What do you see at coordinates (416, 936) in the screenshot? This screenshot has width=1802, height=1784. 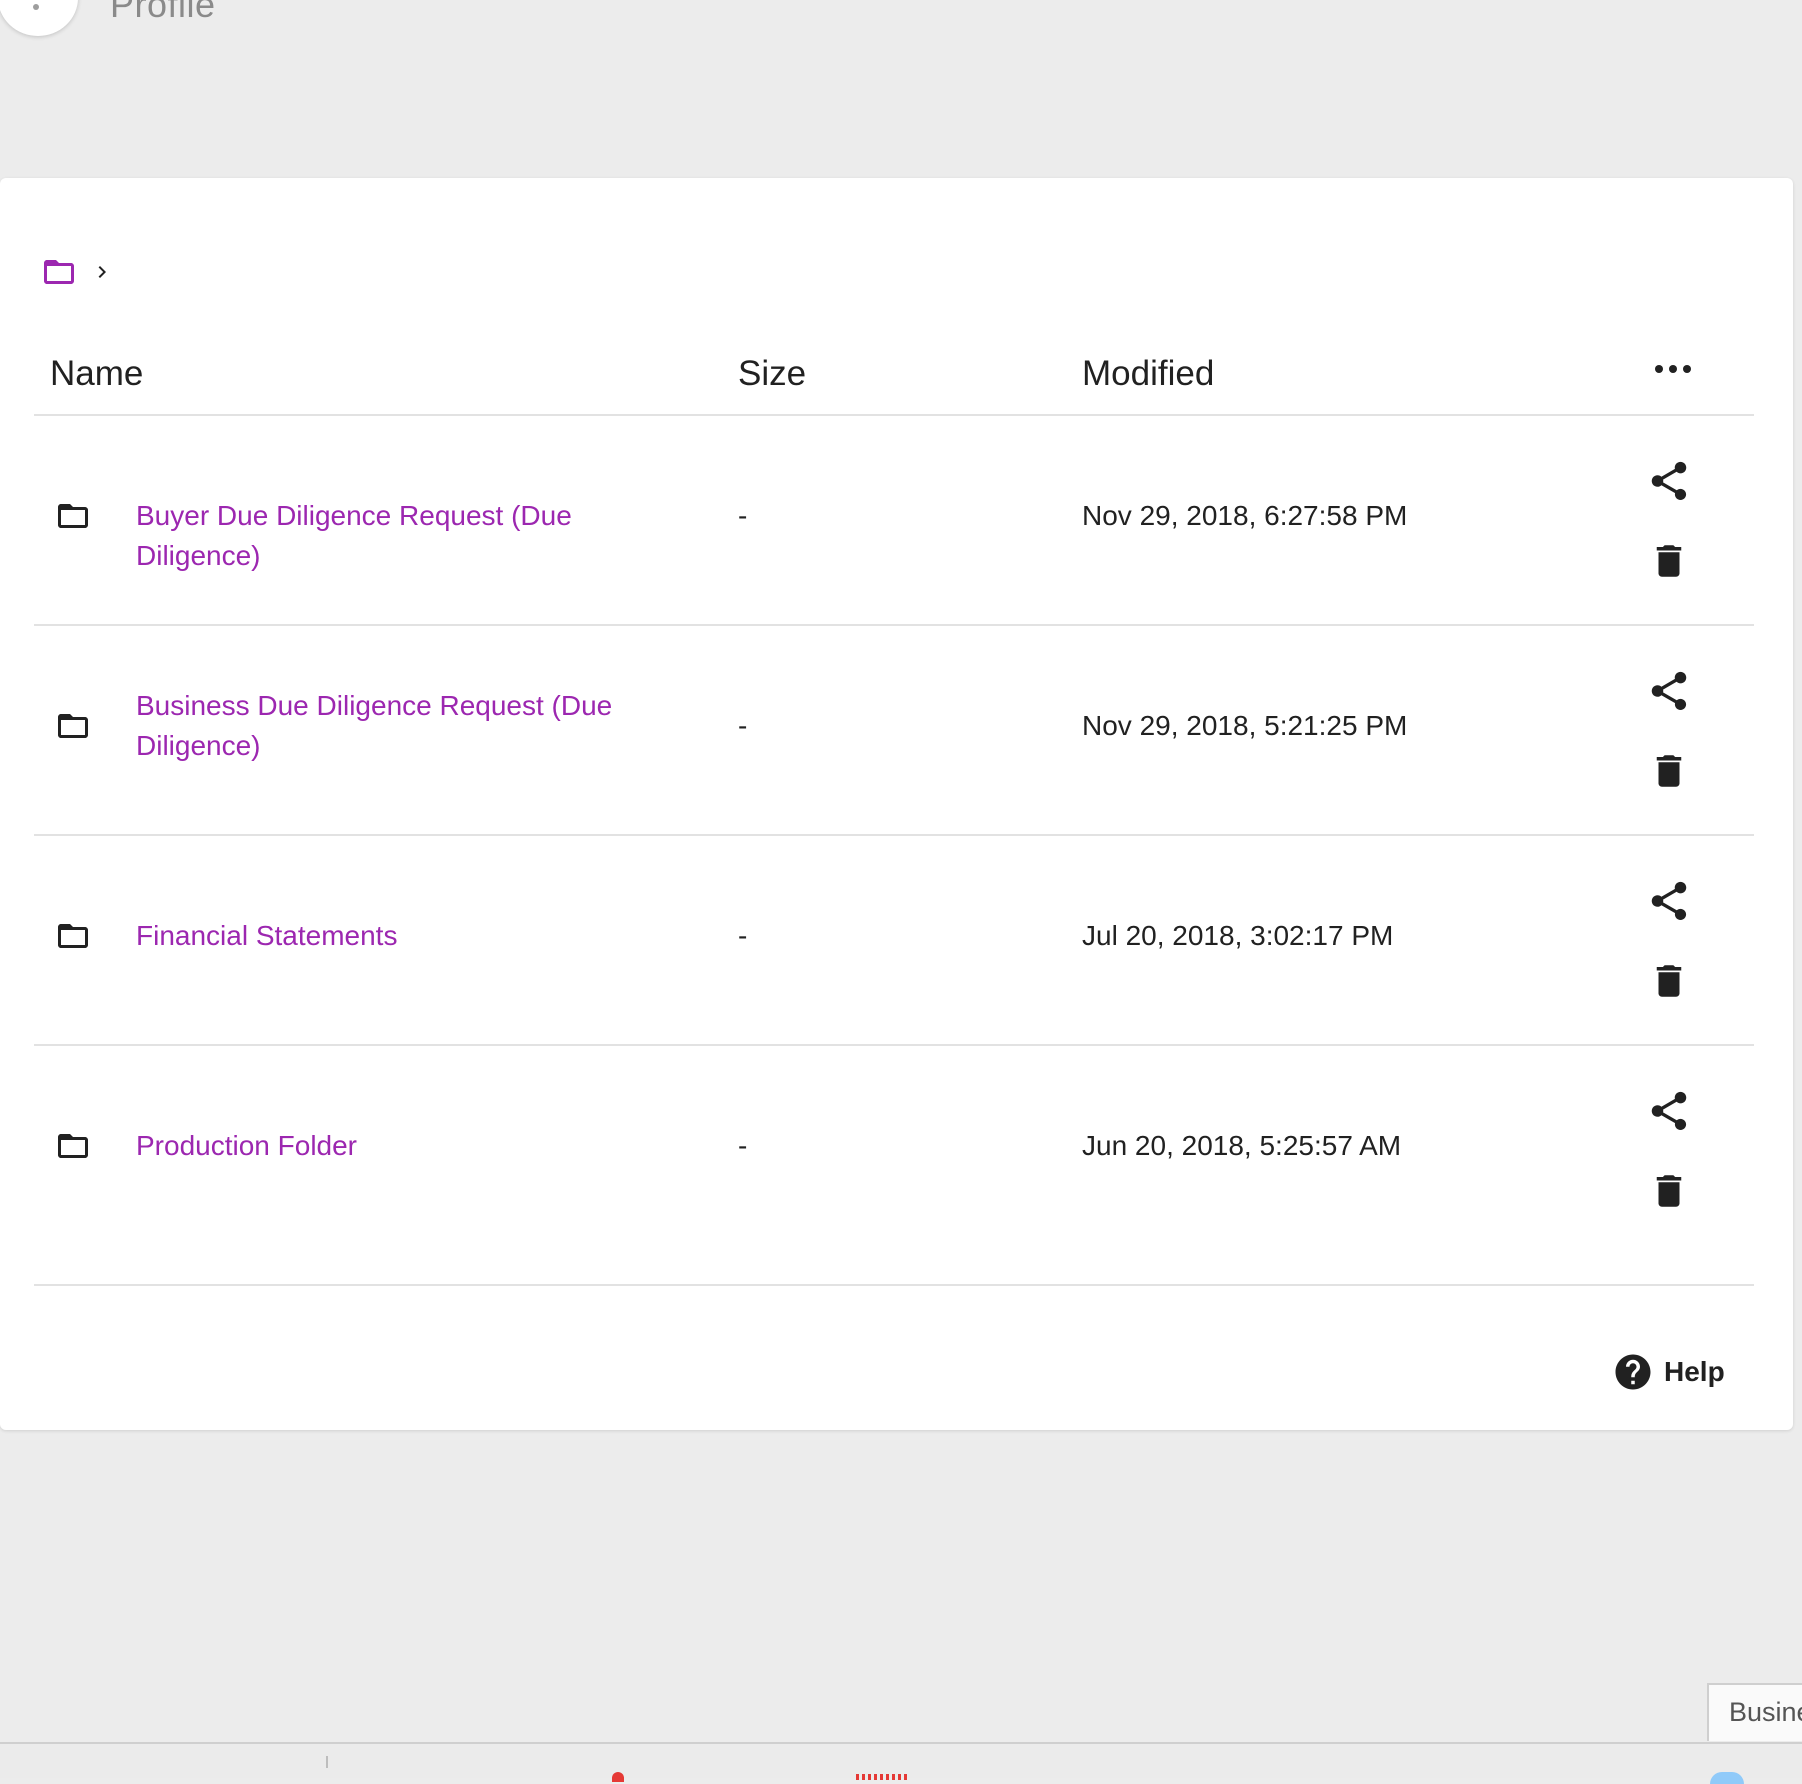 I see `file-name-link: Financial Statements` at bounding box center [416, 936].